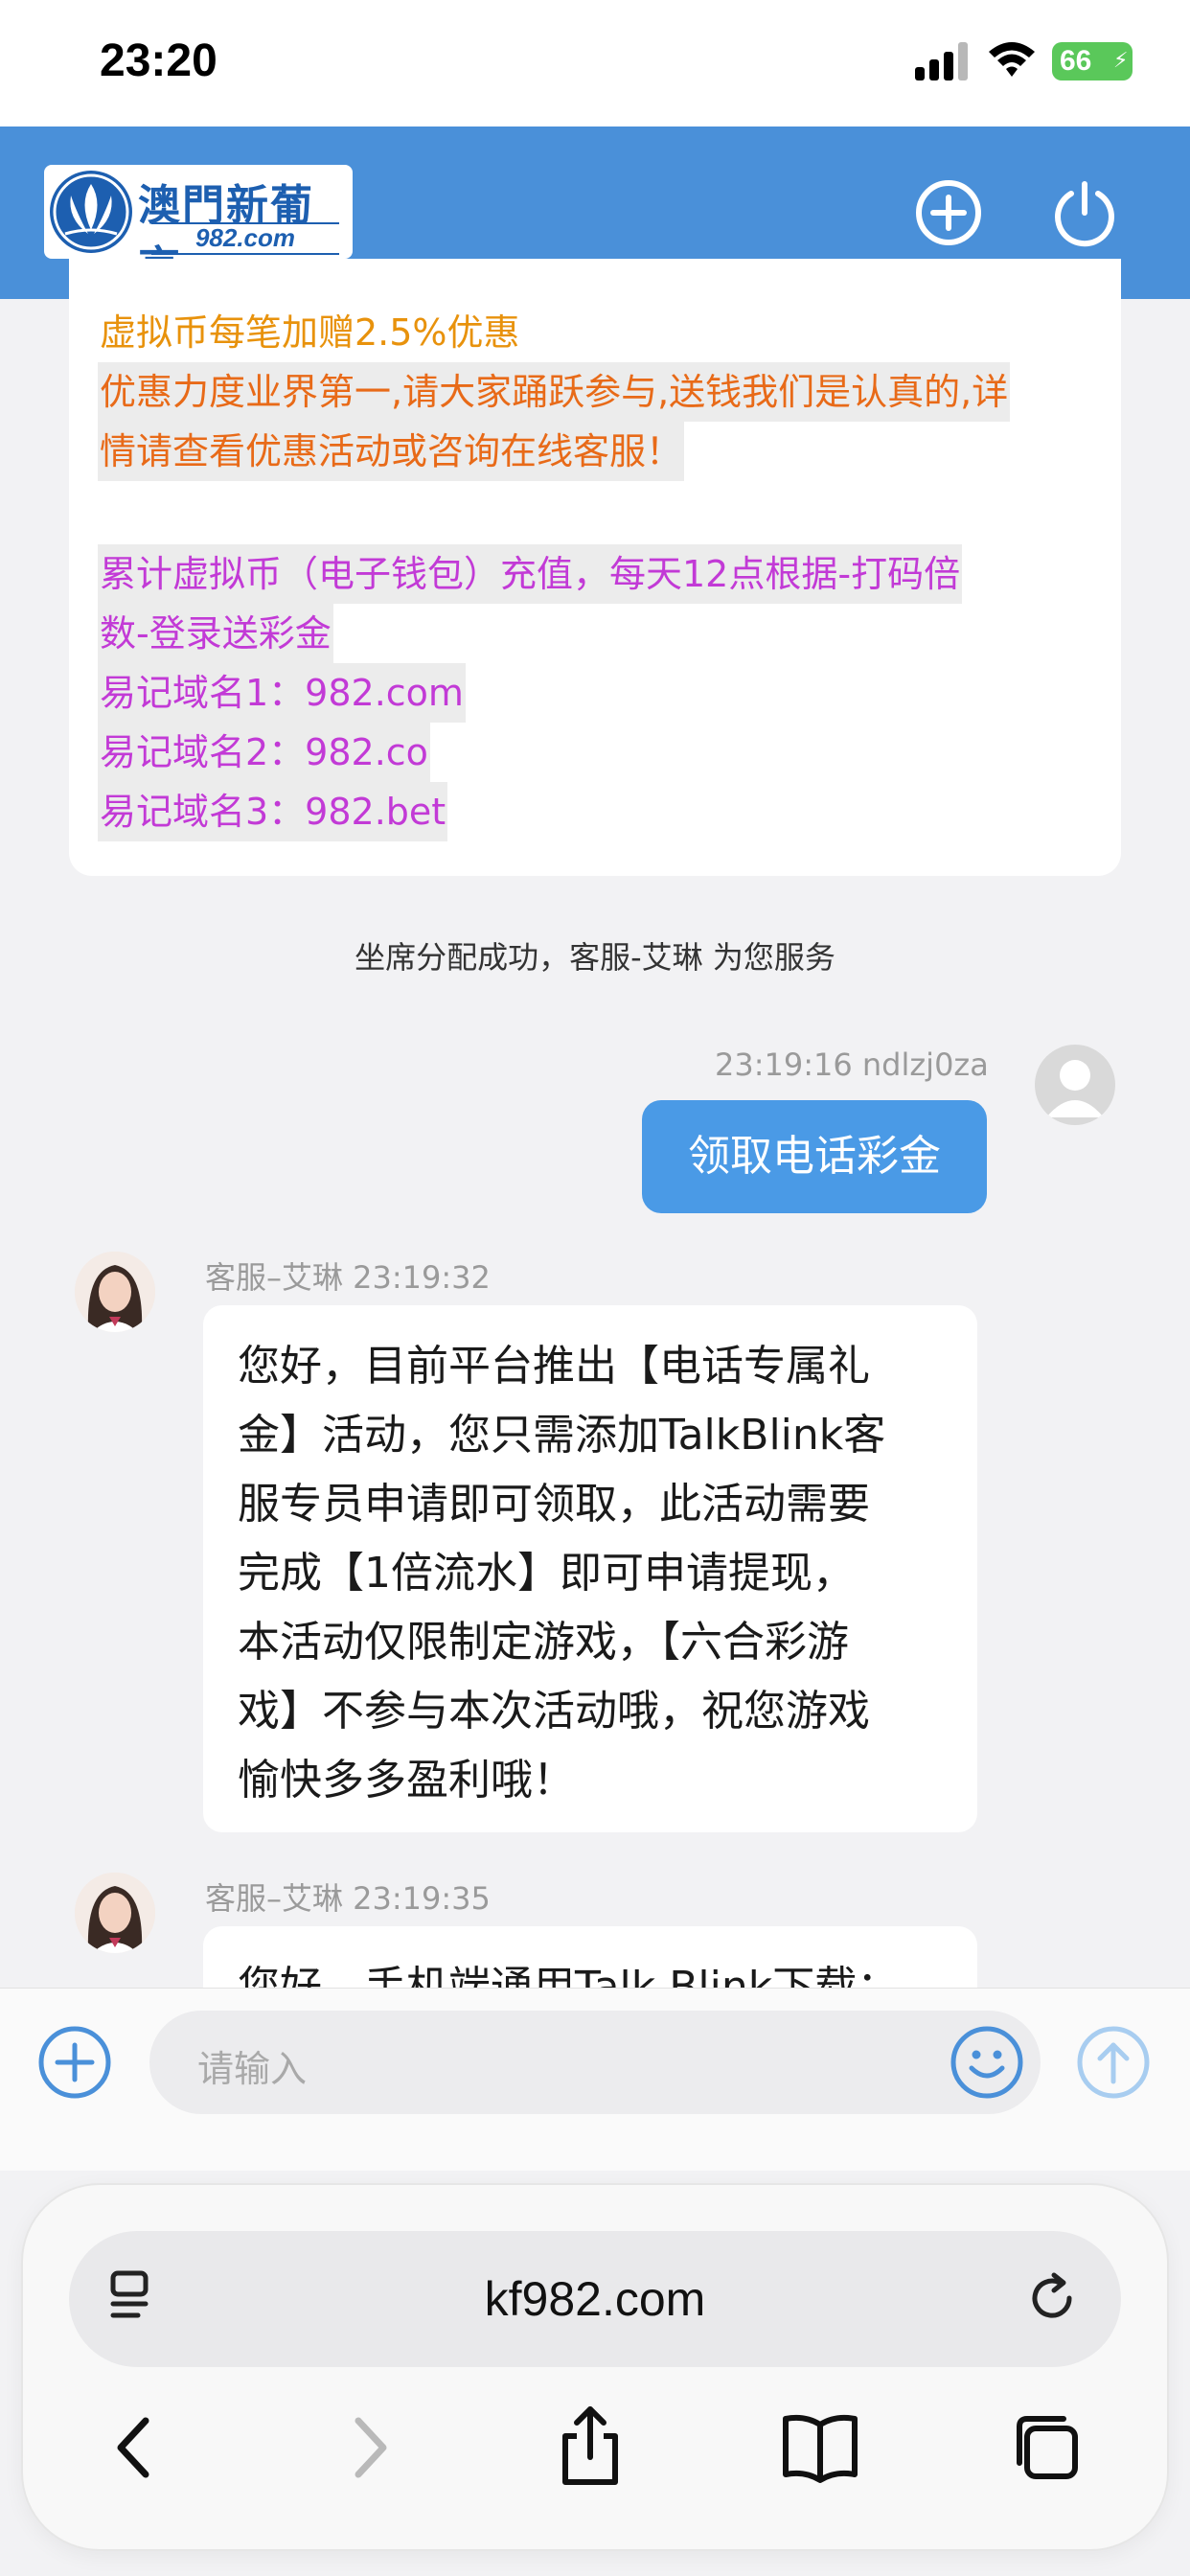 Image resolution: width=1190 pixels, height=2576 pixels. What do you see at coordinates (562, 1435) in the screenshot?
I see `message-line: 金】活动，您只需添加TalkBlink客` at bounding box center [562, 1435].